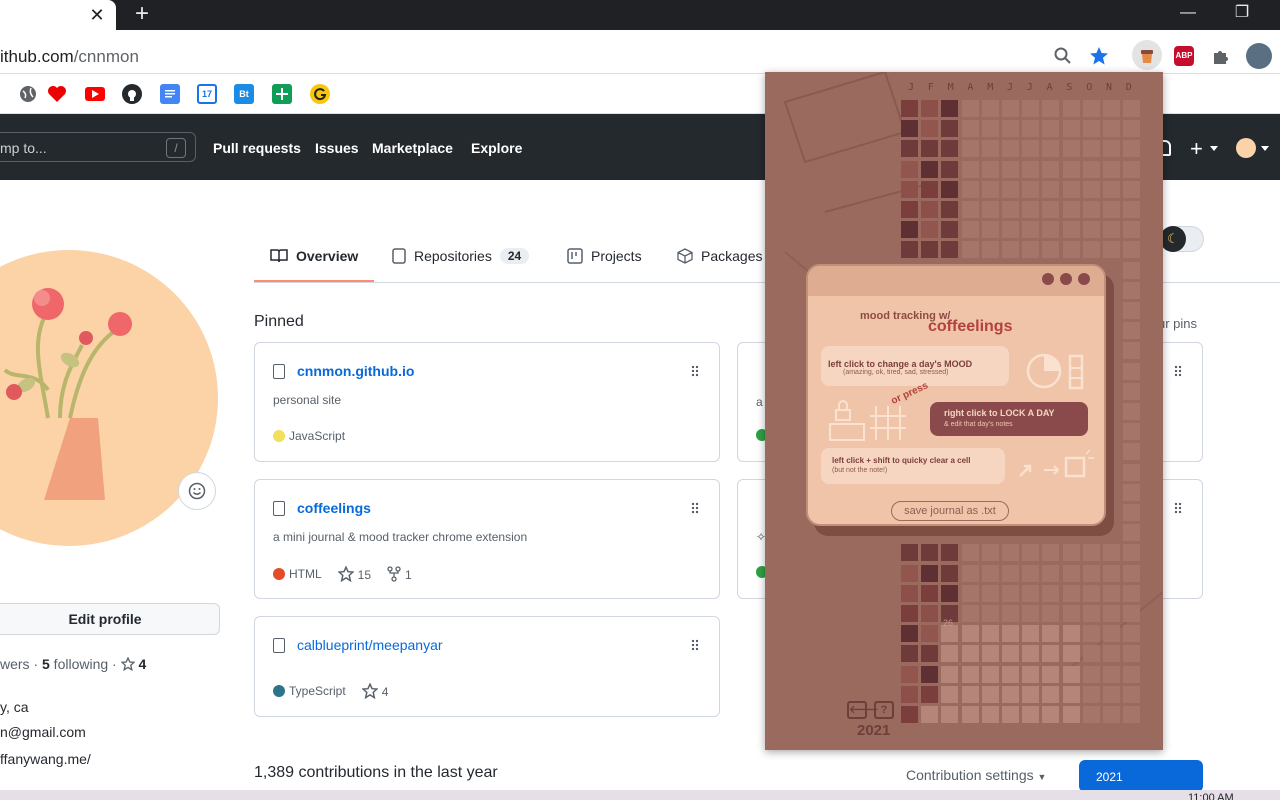 The image size is (1280, 800). I want to click on customize-pins-link: ur pins, so click(1177, 323).